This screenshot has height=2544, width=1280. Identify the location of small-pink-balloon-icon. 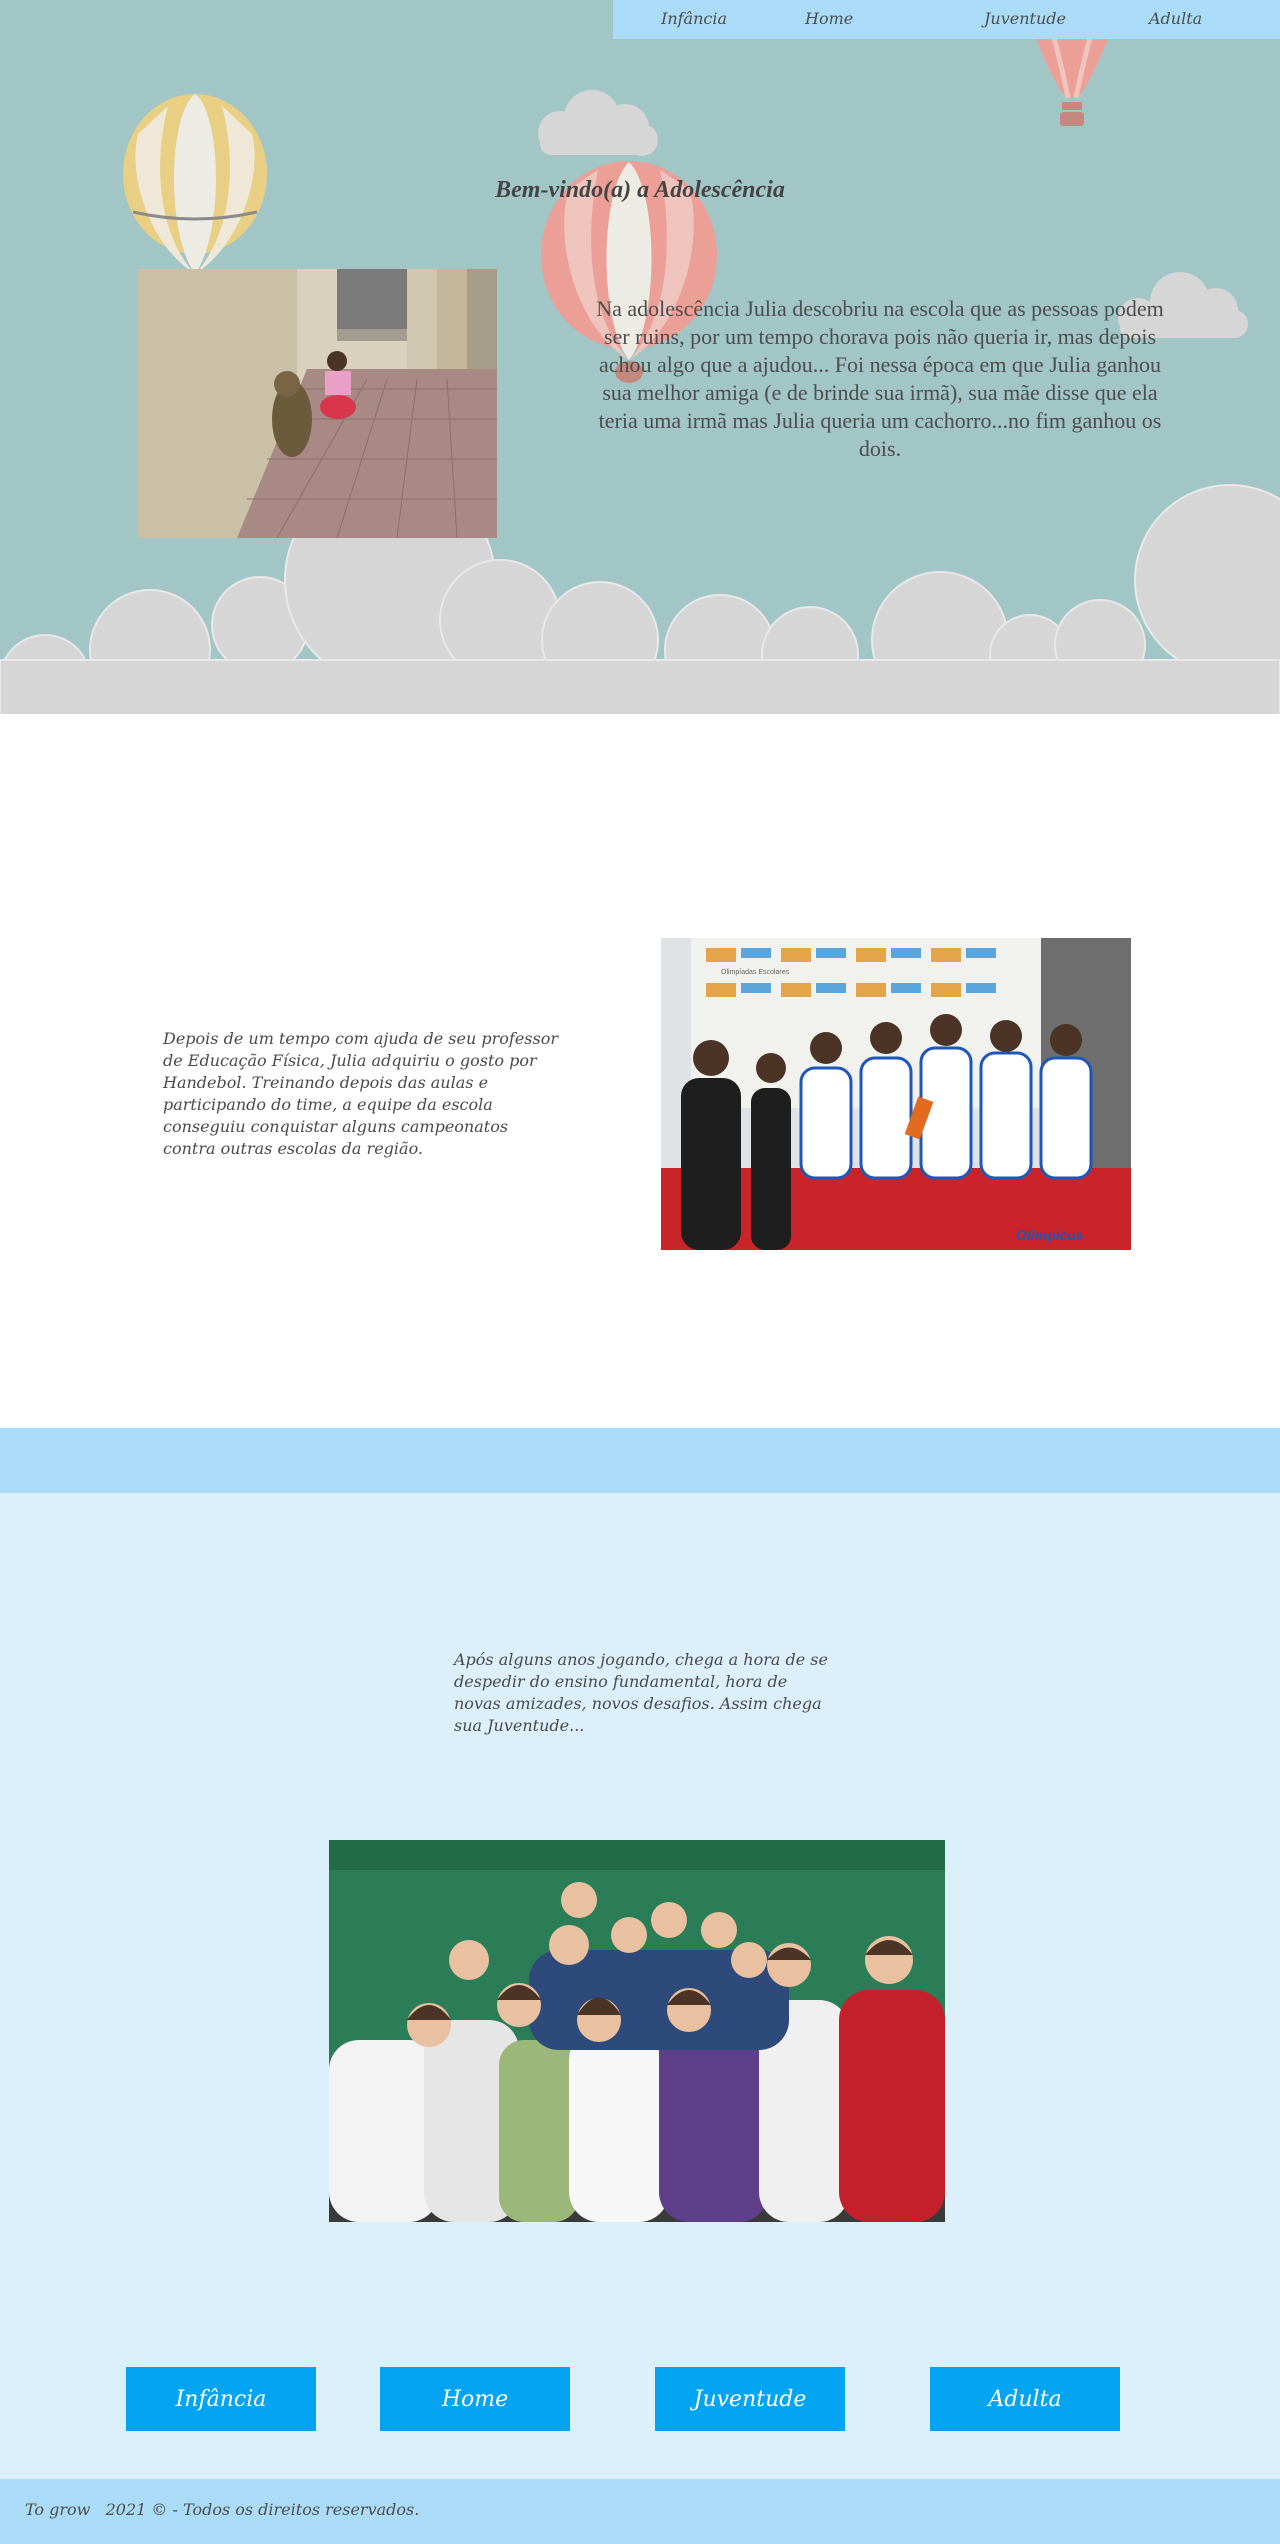
(1072, 81).